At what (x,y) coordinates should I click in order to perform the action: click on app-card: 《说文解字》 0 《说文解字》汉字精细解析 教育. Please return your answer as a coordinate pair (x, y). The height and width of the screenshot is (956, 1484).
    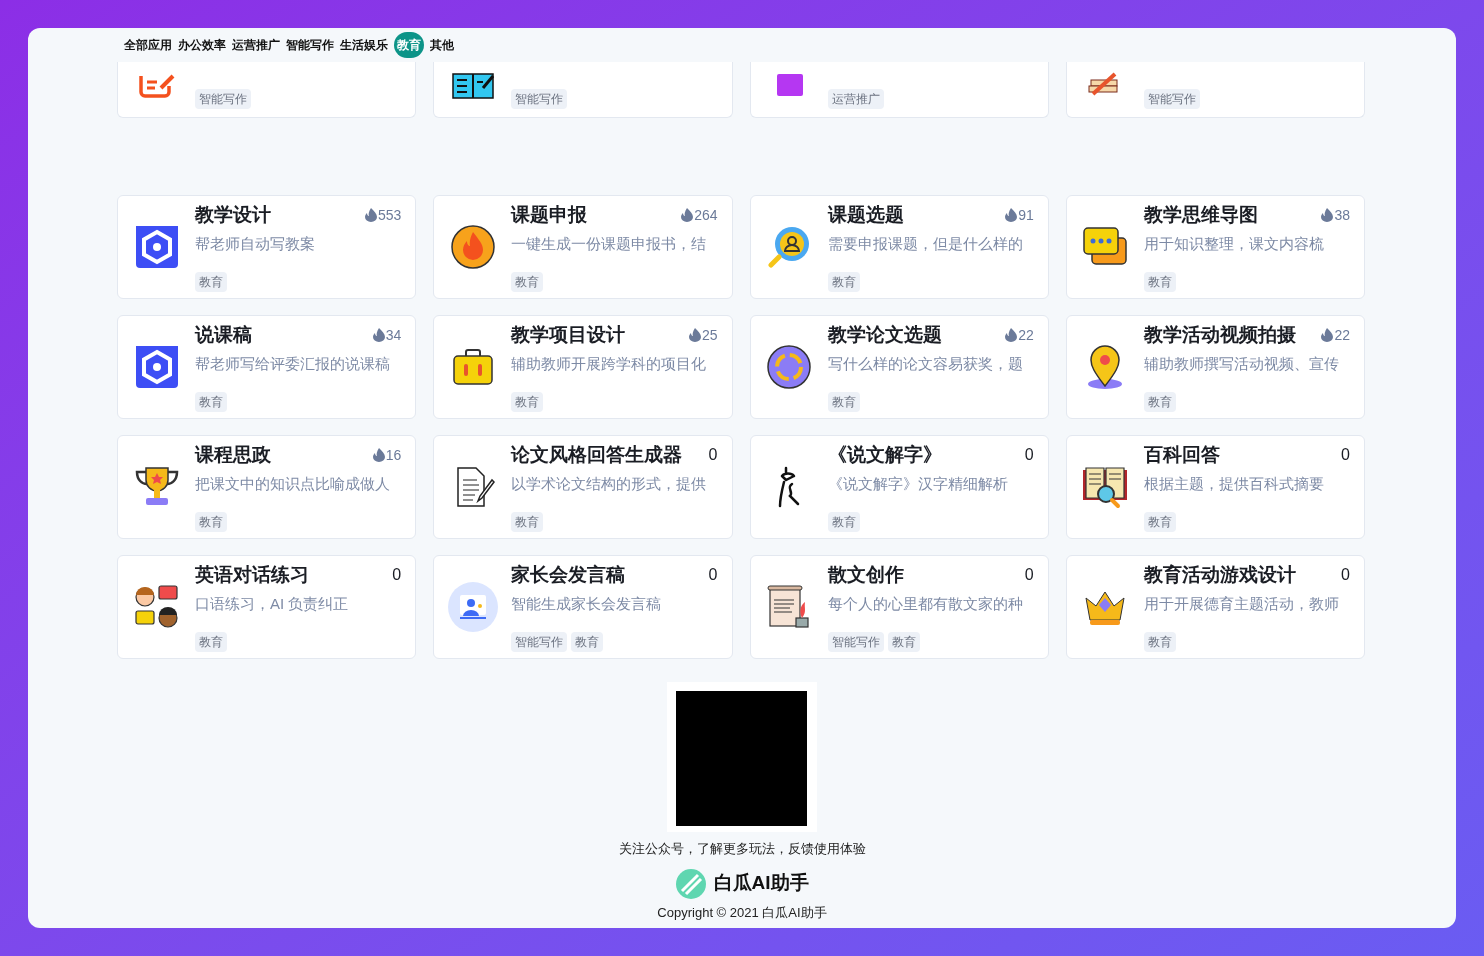
    Looking at the image, I should click on (899, 487).